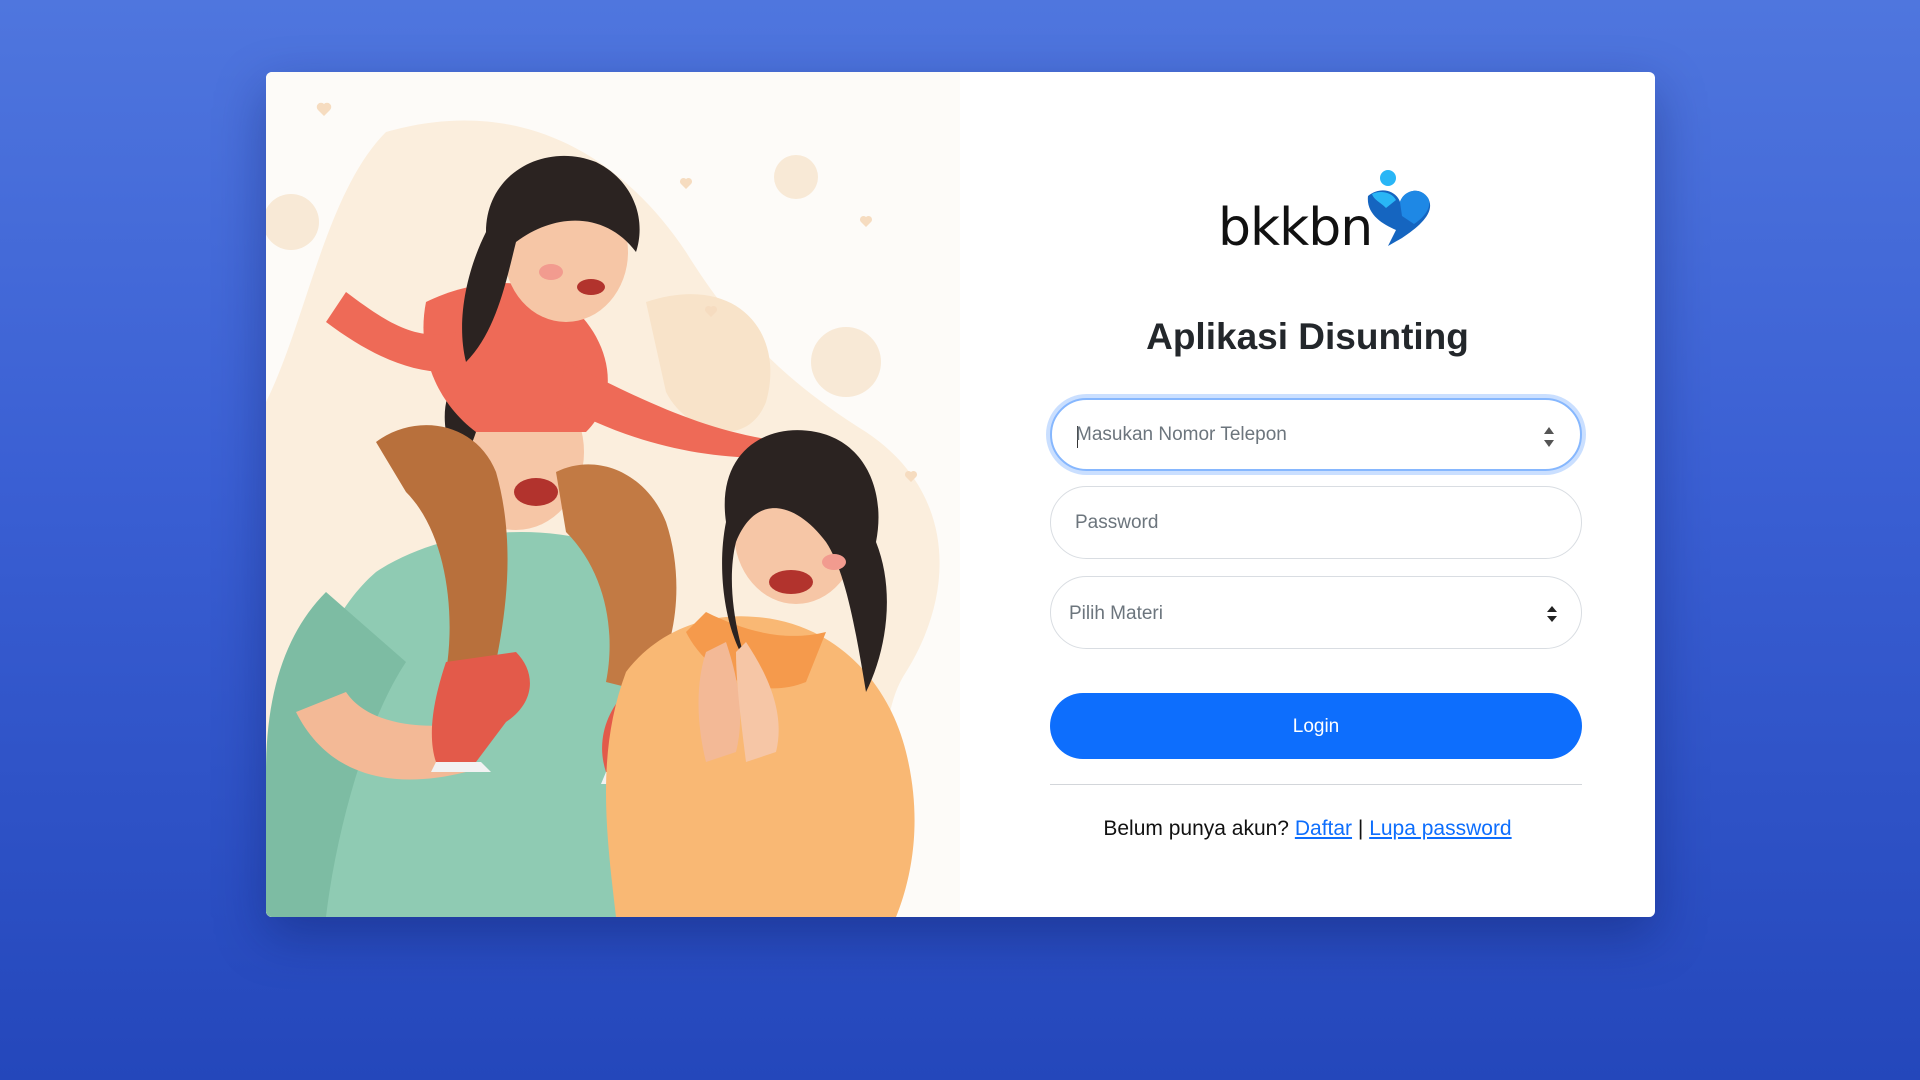 The height and width of the screenshot is (1080, 1920). What do you see at coordinates (1316, 726) in the screenshot?
I see `login-button: Login` at bounding box center [1316, 726].